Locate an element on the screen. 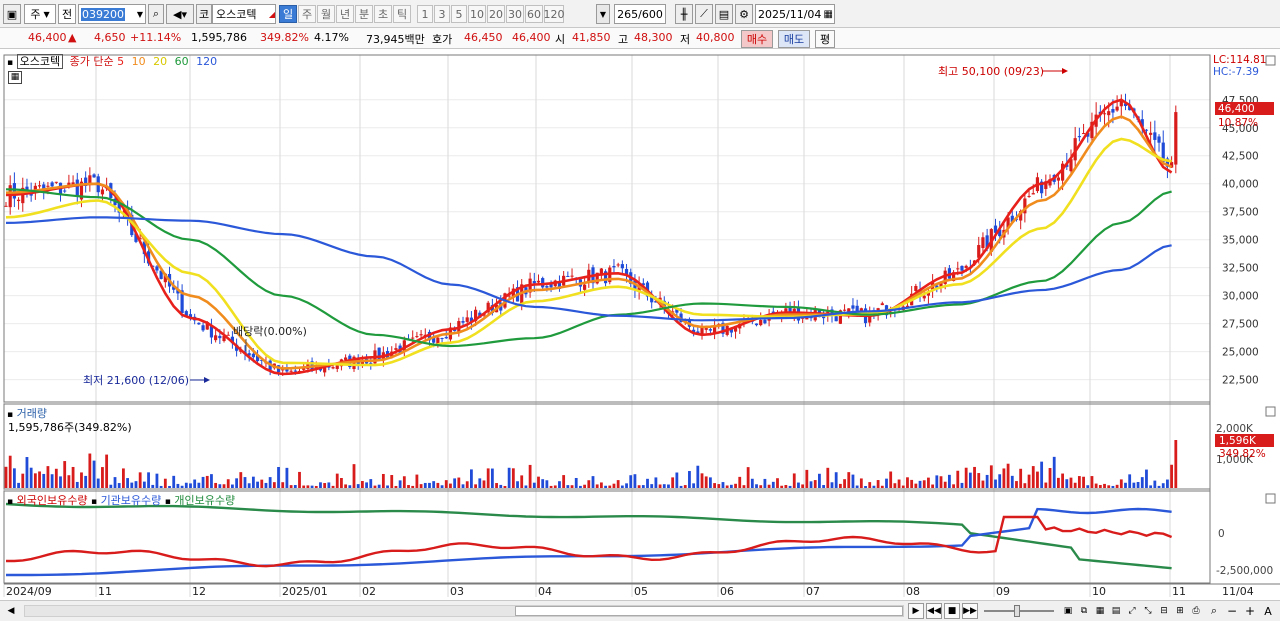  fast-forward-icon: ▶▶ is located at coordinates (970, 611).